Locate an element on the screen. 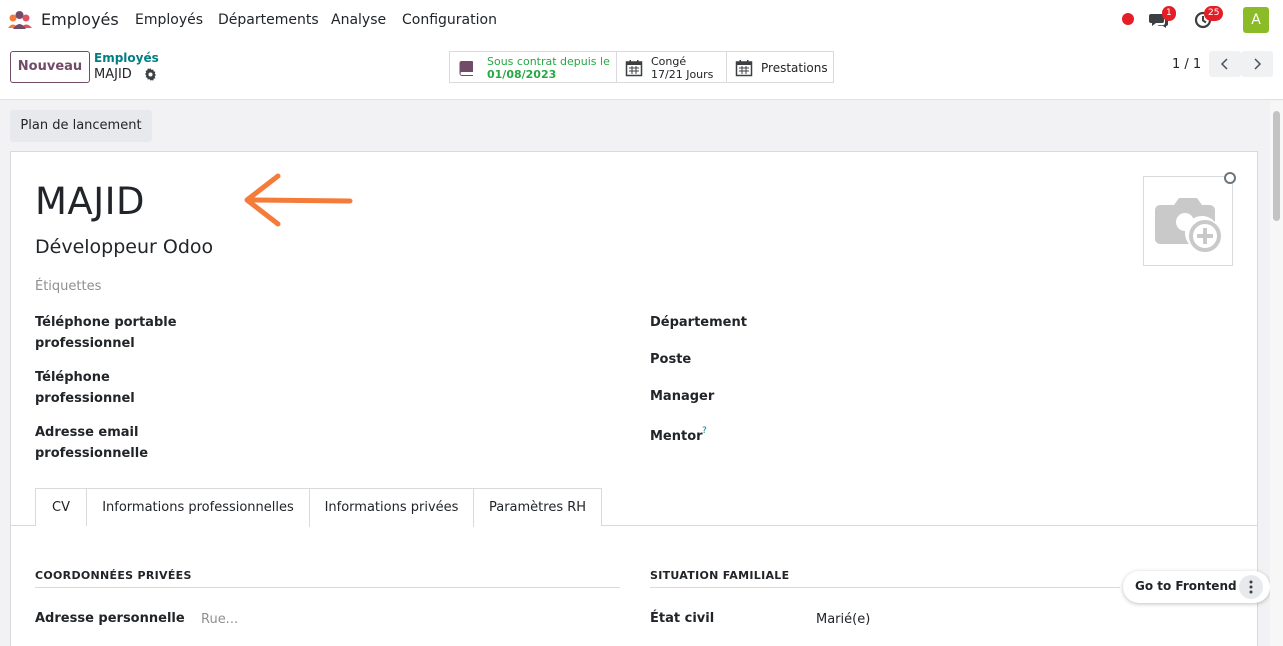  messages-badge: 1 is located at coordinates (1169, 13).